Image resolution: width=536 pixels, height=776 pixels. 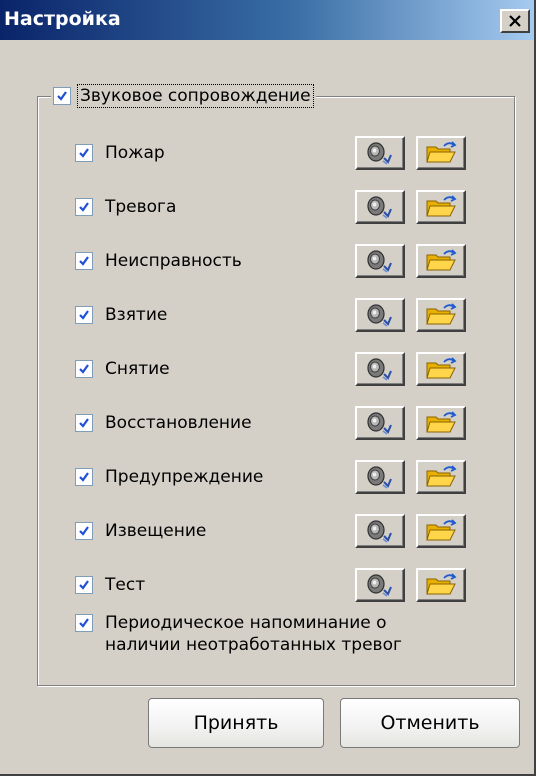 I want to click on event-label: Предупреждение, so click(x=184, y=477).